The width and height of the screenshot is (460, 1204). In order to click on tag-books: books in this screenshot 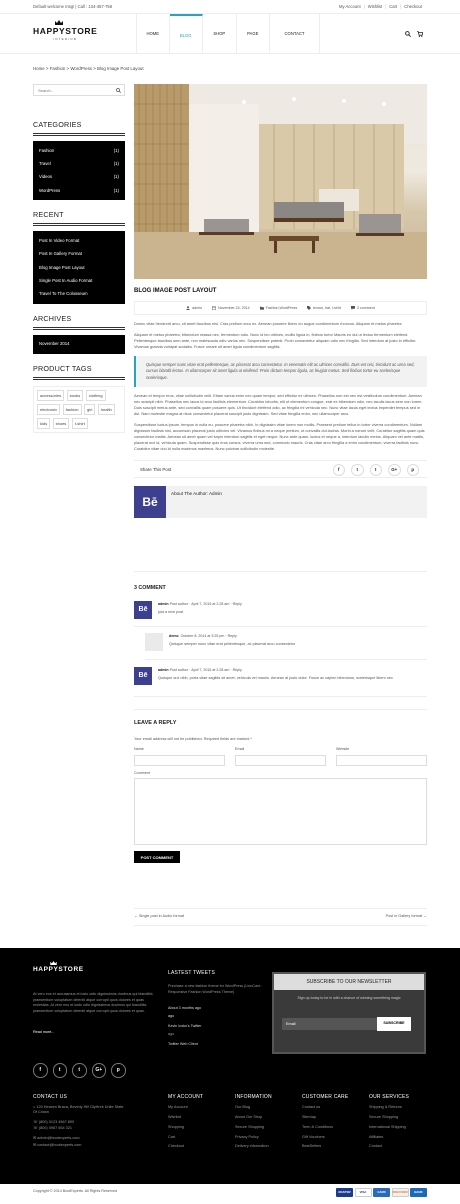, I will do `click(75, 395)`.